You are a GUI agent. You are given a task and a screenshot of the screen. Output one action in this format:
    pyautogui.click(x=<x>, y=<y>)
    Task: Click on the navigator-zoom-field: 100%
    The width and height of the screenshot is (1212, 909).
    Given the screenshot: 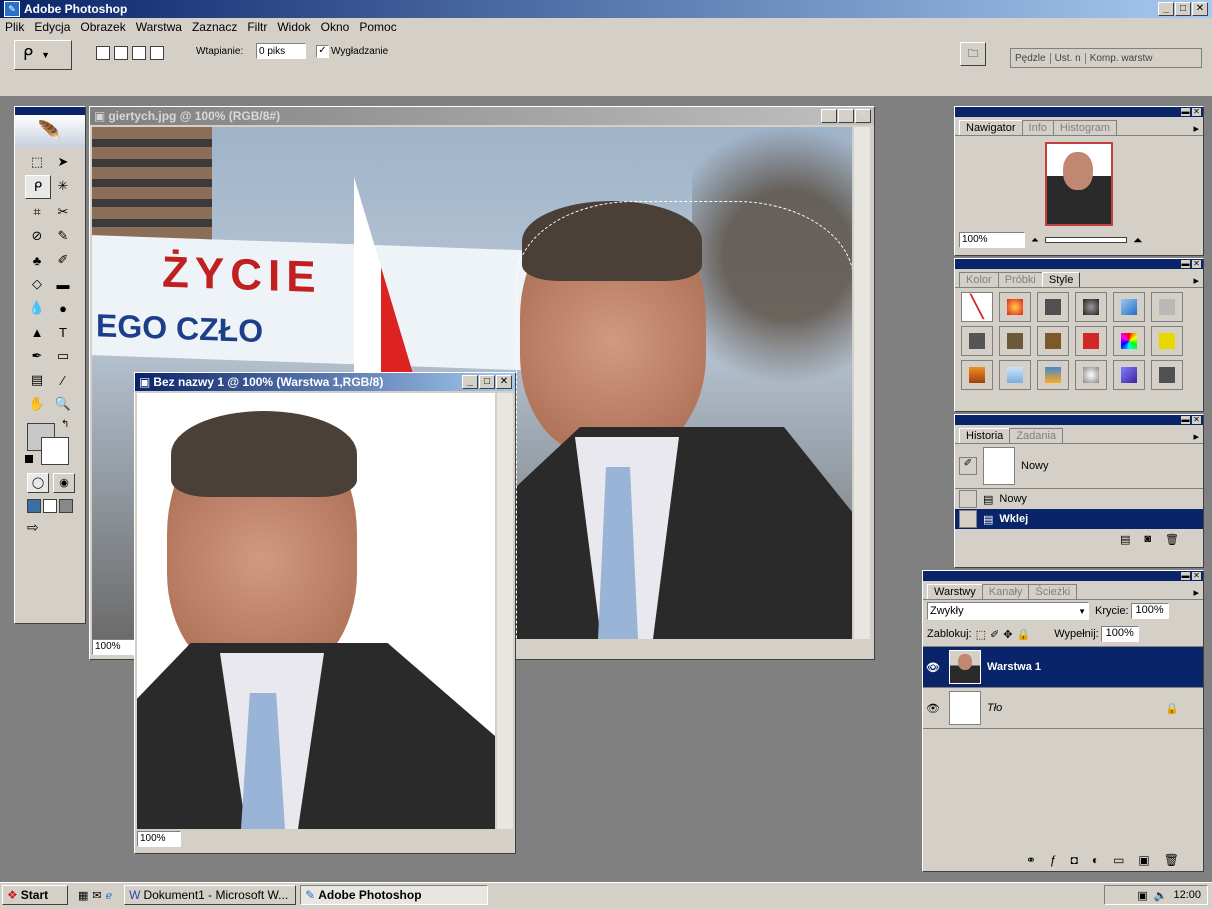 What is the action you would take?
    pyautogui.click(x=992, y=240)
    